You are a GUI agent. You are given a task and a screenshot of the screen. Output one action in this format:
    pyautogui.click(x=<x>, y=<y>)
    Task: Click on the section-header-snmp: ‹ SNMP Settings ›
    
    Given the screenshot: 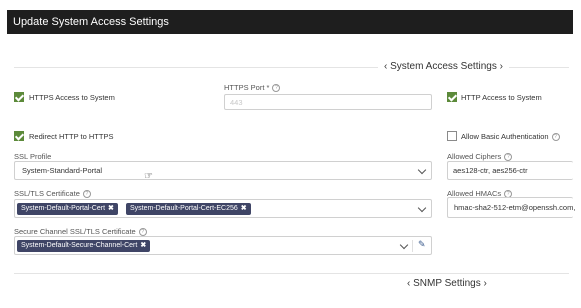 What is the action you would take?
    pyautogui.click(x=447, y=283)
    